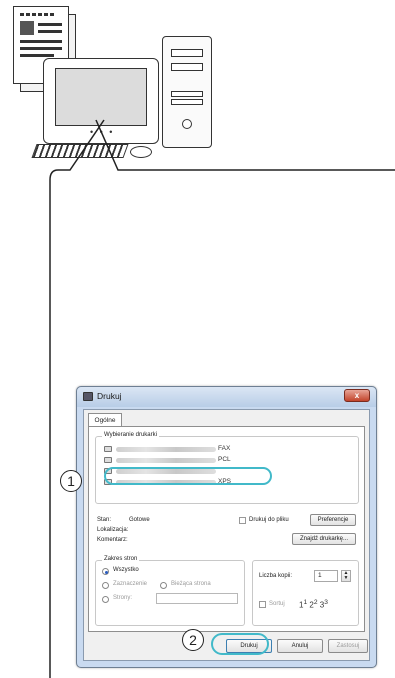 This screenshot has height=678, width=395. I want to click on pages-input, so click(197, 598).